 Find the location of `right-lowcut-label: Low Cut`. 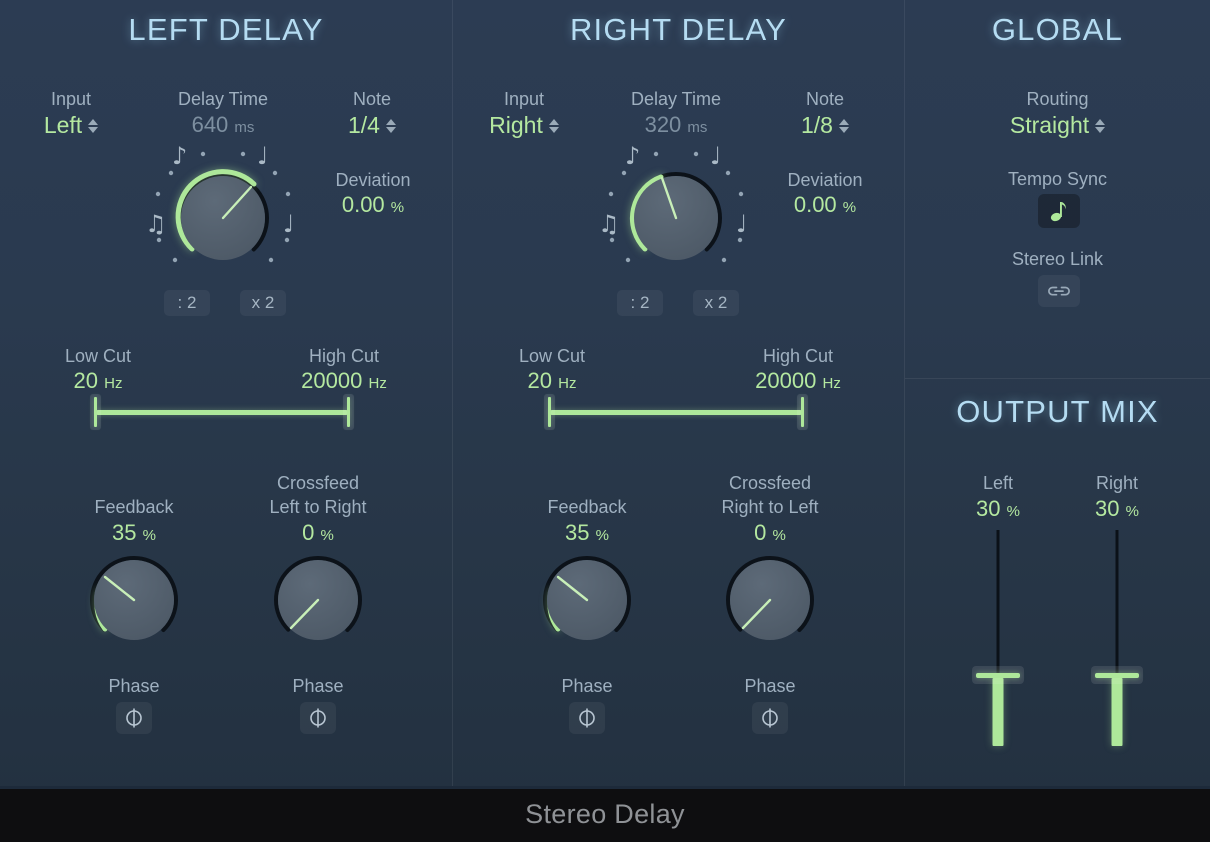

right-lowcut-label: Low Cut is located at coordinates (552, 356).